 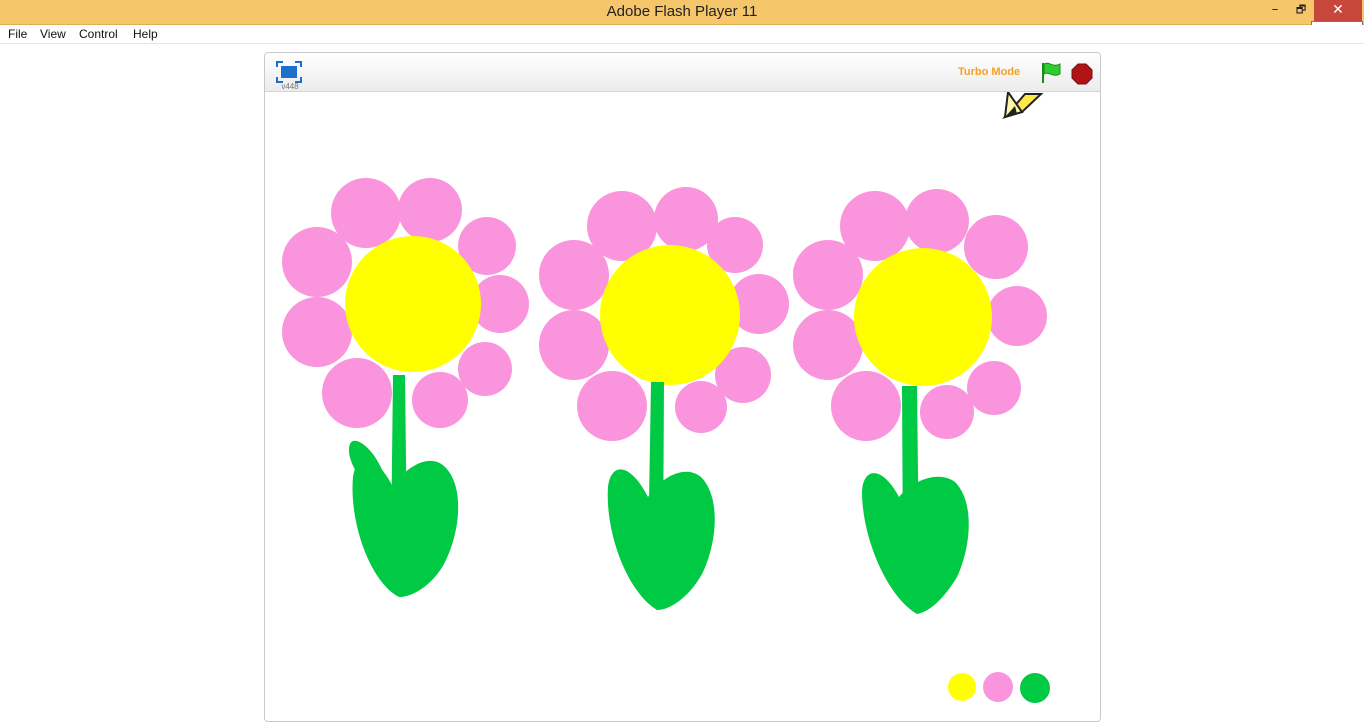 What do you see at coordinates (1023, 105) in the screenshot?
I see `pencil-icon` at bounding box center [1023, 105].